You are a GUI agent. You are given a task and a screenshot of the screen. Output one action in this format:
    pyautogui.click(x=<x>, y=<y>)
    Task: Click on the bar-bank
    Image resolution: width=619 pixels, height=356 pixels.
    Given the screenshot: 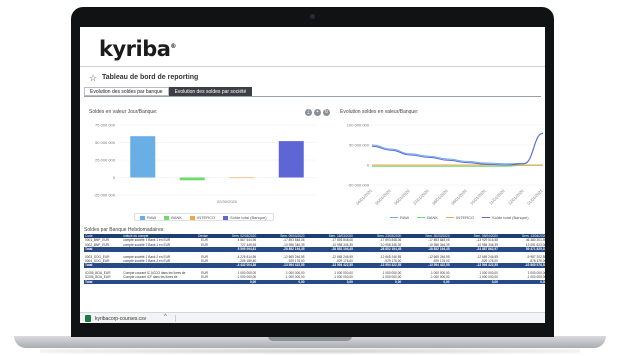 What is the action you would take?
    pyautogui.click(x=192, y=179)
    